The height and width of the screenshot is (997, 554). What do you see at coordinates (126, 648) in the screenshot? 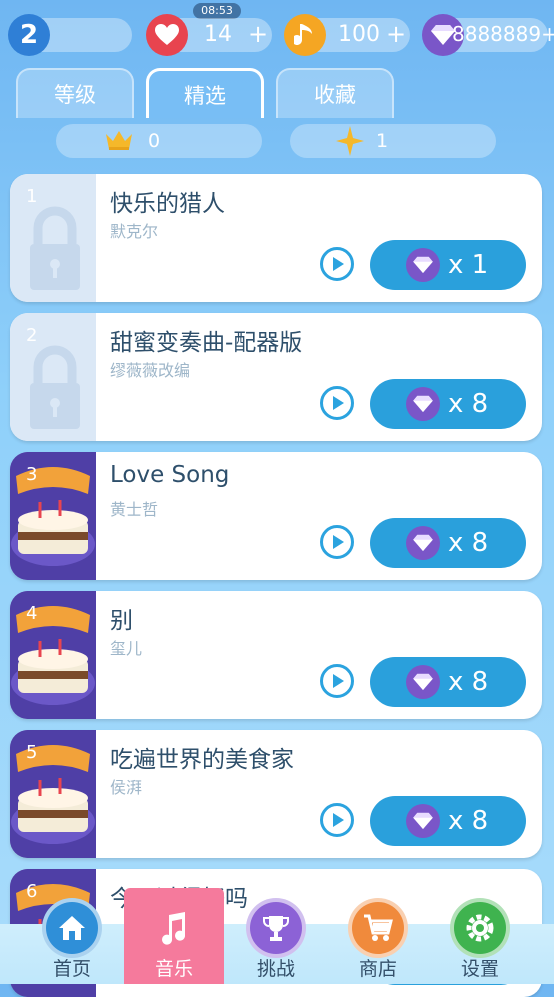
I see `song-artist: 玺儿` at bounding box center [126, 648].